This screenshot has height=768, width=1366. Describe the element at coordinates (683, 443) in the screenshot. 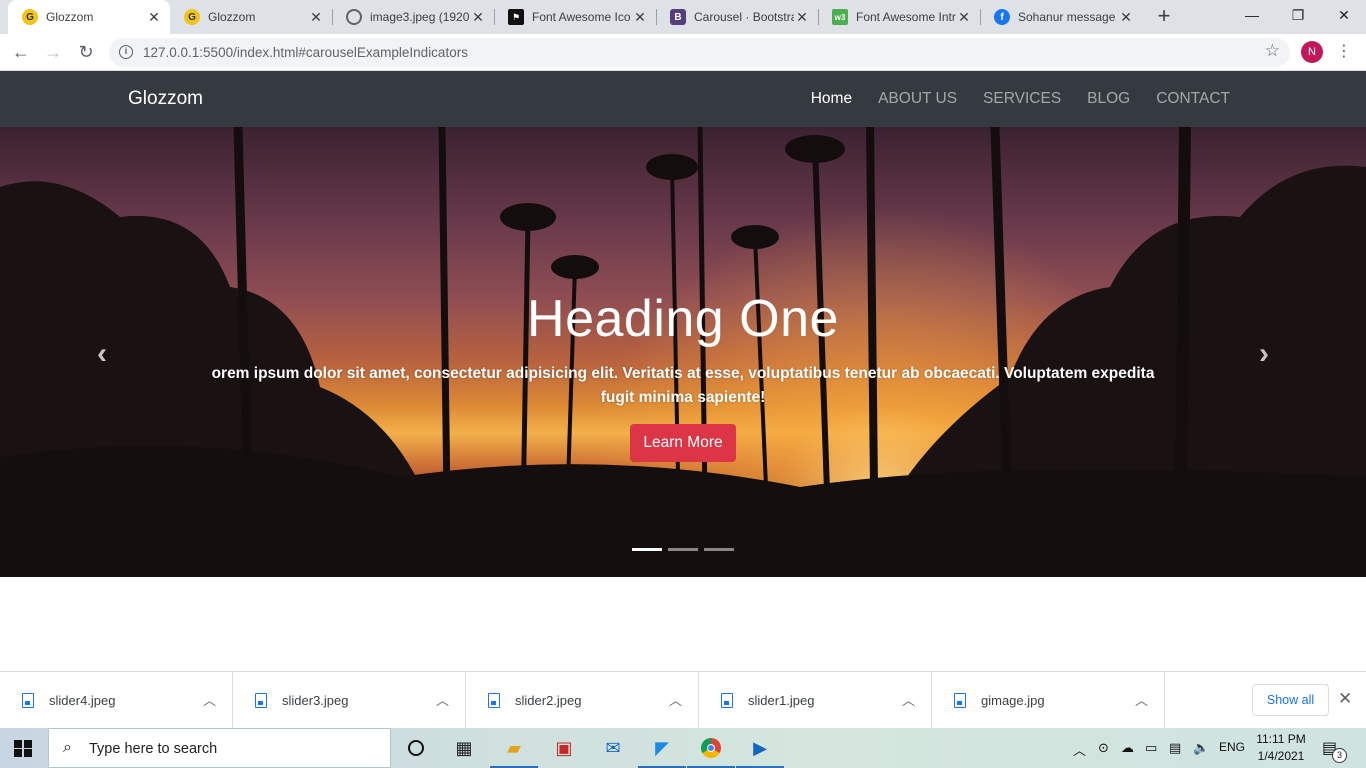

I see `learn-more-button: Learn More` at that location.